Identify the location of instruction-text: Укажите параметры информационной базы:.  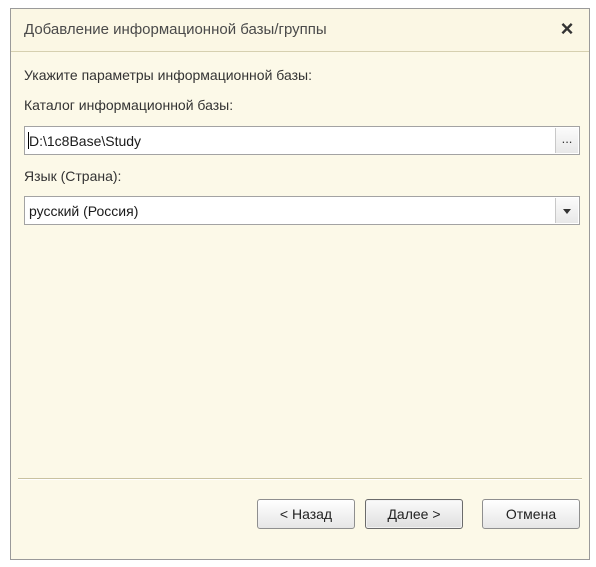
(168, 75).